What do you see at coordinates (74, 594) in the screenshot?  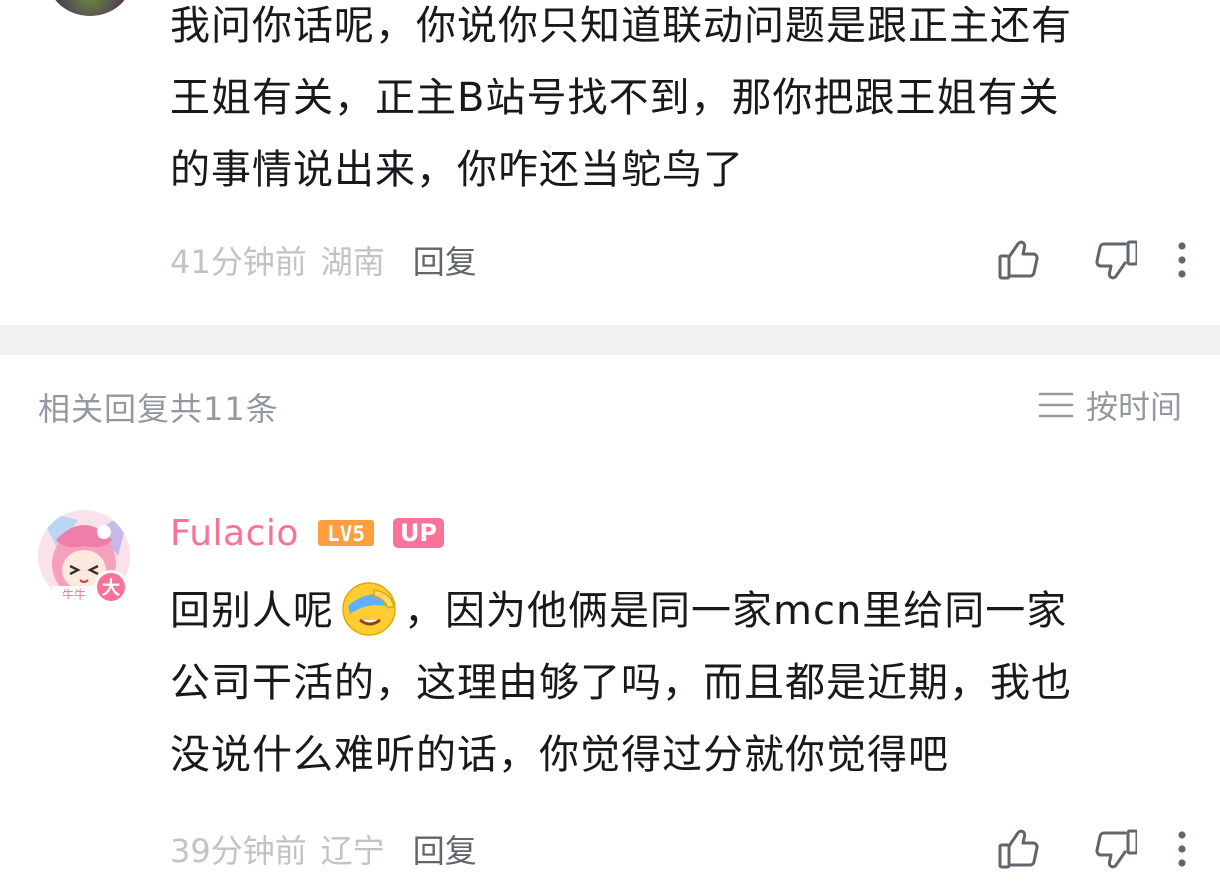 I see `svg-text: 牛牛` at bounding box center [74, 594].